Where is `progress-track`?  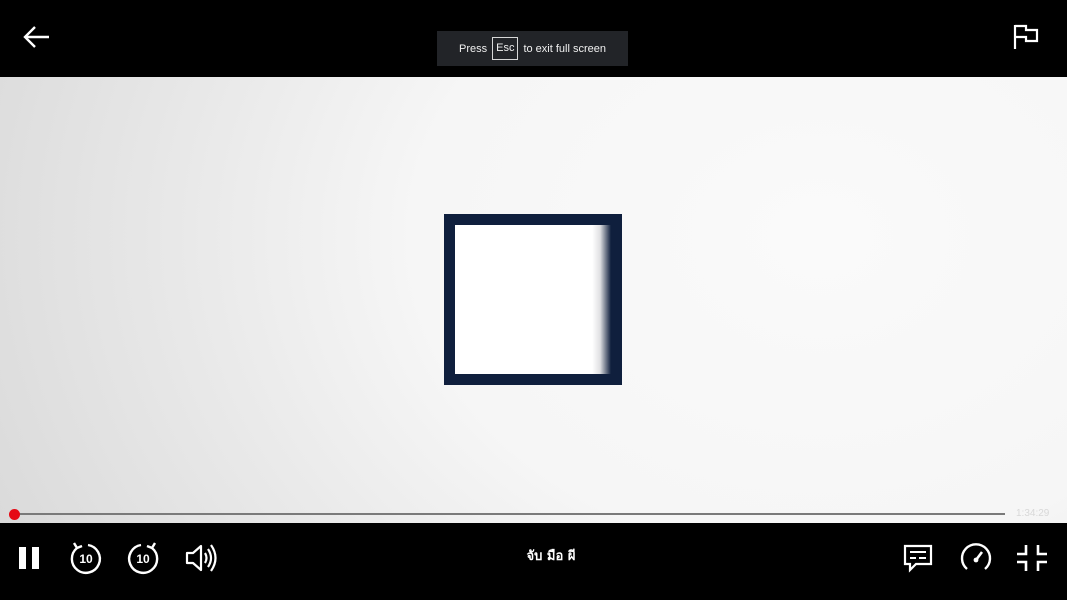 progress-track is located at coordinates (509, 514).